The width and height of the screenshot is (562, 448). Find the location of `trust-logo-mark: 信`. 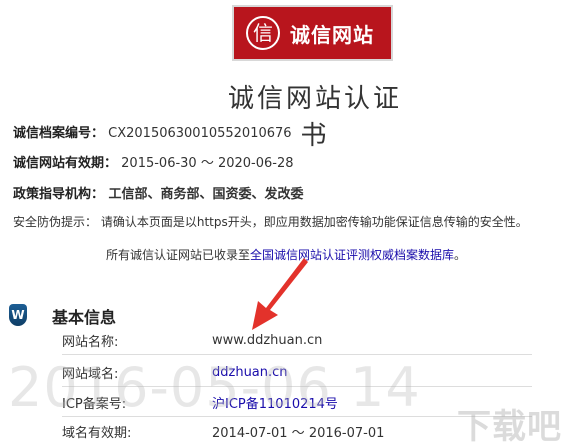

trust-logo-mark: 信 is located at coordinates (263, 33).